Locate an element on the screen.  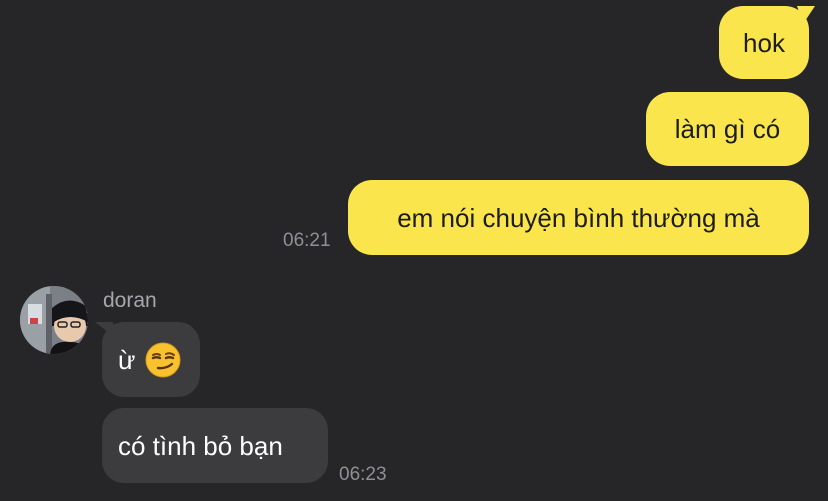
avatar-photo is located at coordinates (54, 320).